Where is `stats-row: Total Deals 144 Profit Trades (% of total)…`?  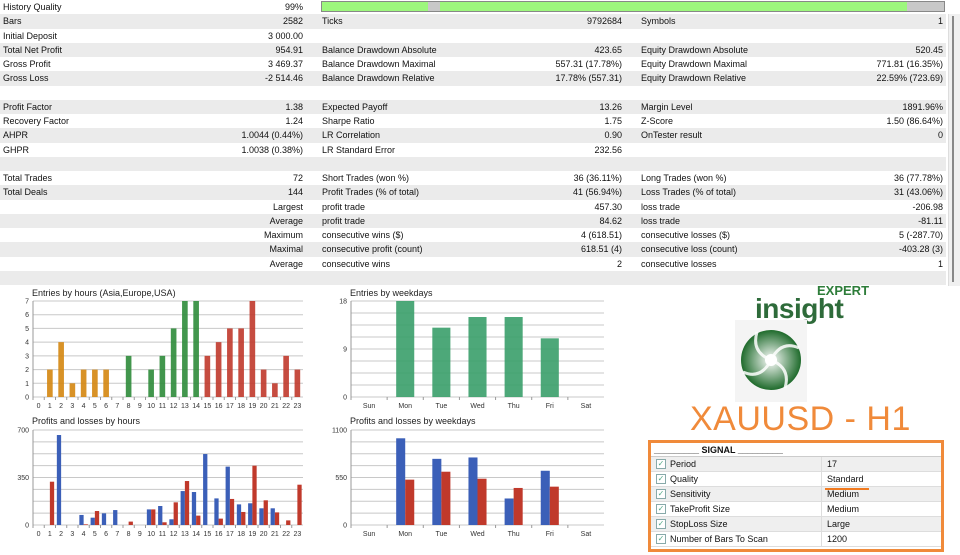 stats-row: Total Deals 144 Profit Trades (% of total)… is located at coordinates (473, 192).